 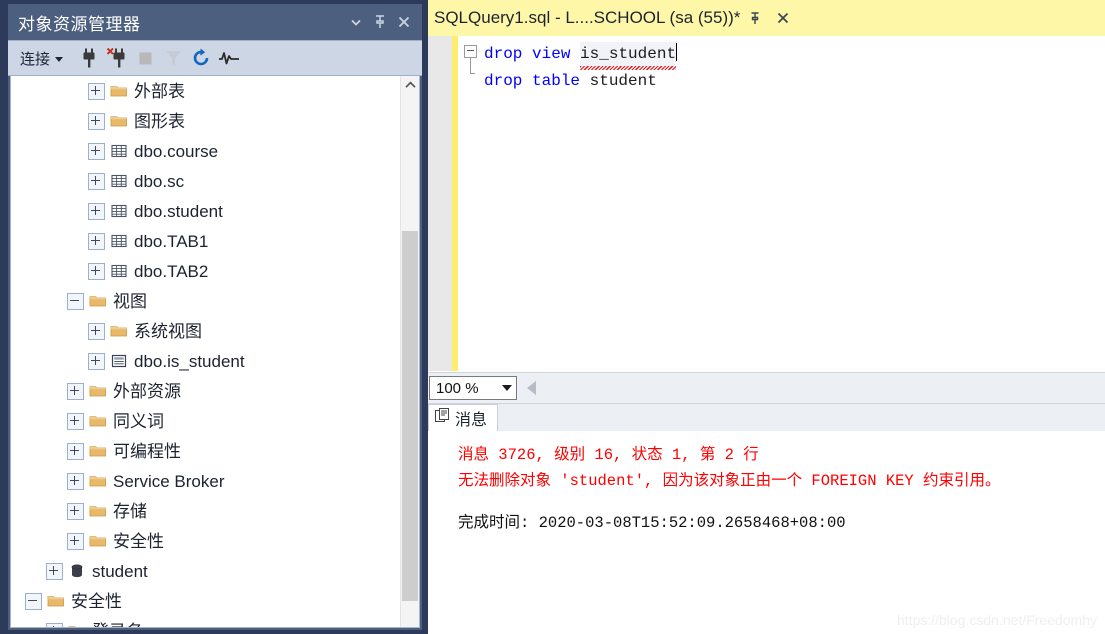 I want to click on code-line-2: drop table student, so click(x=793, y=81).